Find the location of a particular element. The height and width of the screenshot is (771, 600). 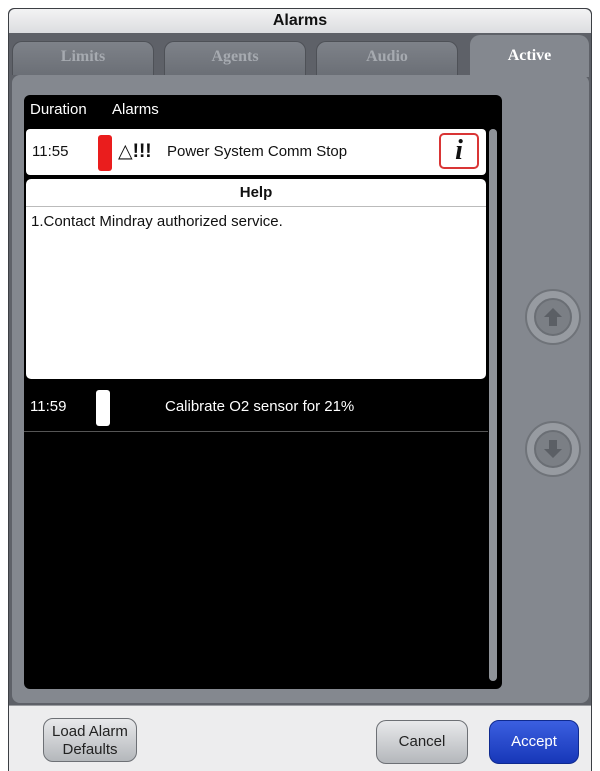

arrow-down-icon is located at coordinates (553, 449).